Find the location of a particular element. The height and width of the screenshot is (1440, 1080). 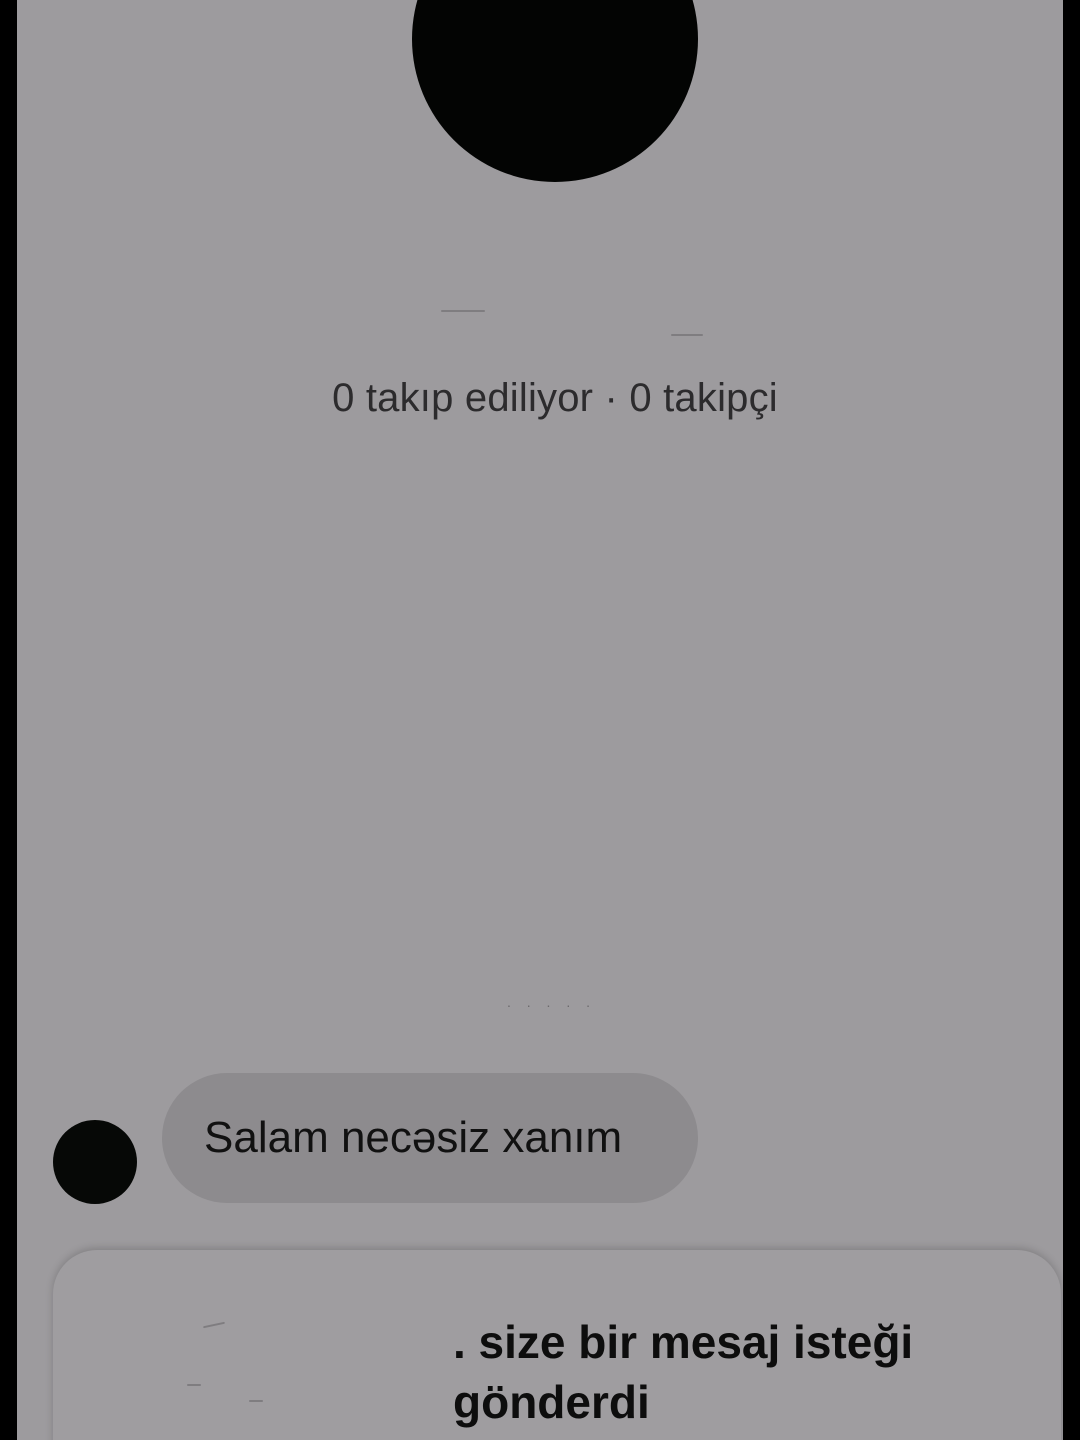

message-bubble: Salam necəsiz xanım is located at coordinates (430, 1138).